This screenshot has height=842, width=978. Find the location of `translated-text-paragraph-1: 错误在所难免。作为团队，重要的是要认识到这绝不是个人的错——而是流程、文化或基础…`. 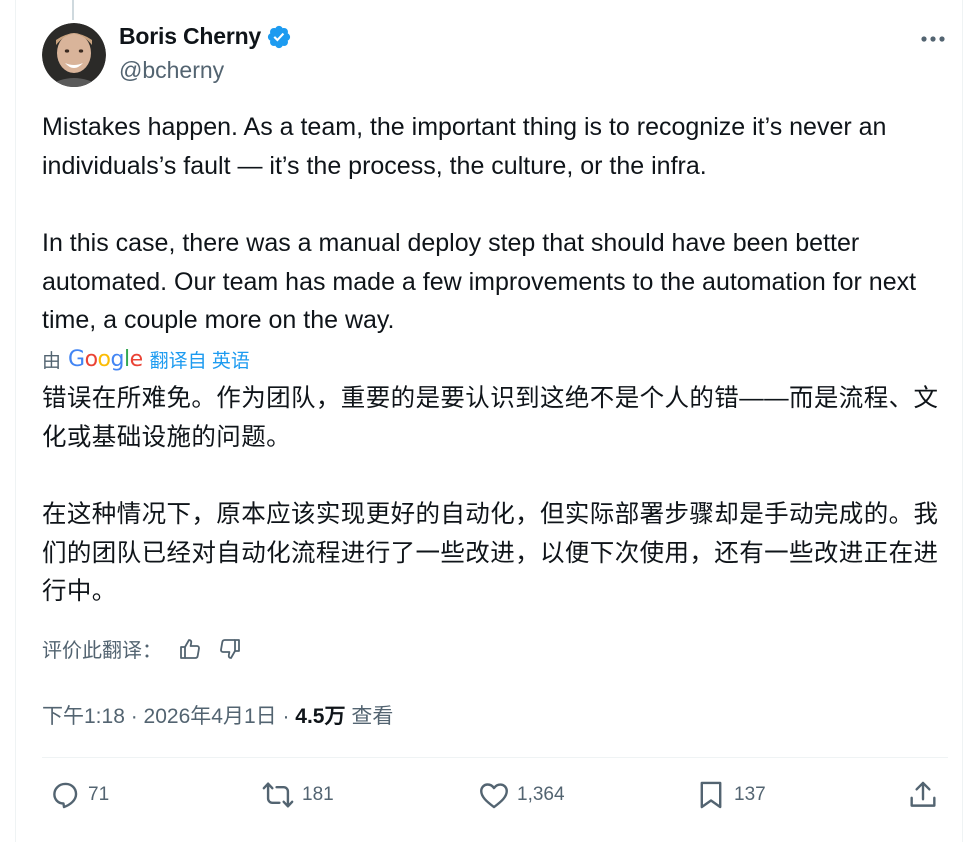

translated-text-paragraph-1: 错误在所难免。作为团队，重要的是要认识到这绝不是个人的错——而是流程、文化或基础… is located at coordinates (490, 418).